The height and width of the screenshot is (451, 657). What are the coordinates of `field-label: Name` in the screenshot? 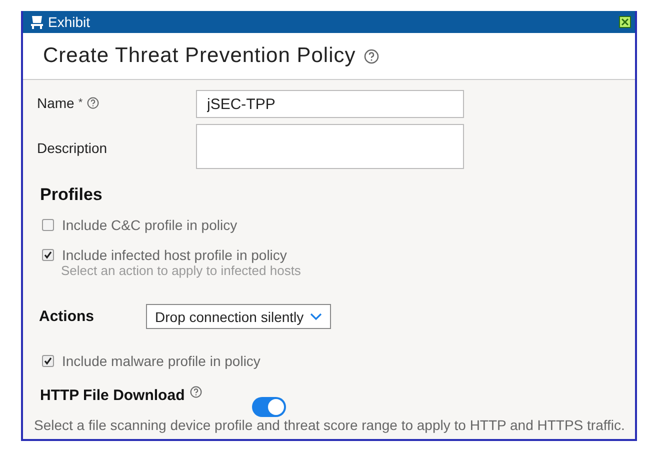 It's located at (55, 103).